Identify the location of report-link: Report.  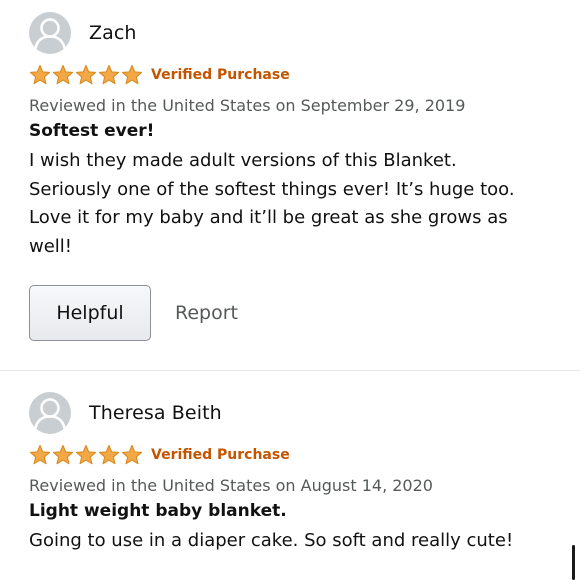
(206, 313).